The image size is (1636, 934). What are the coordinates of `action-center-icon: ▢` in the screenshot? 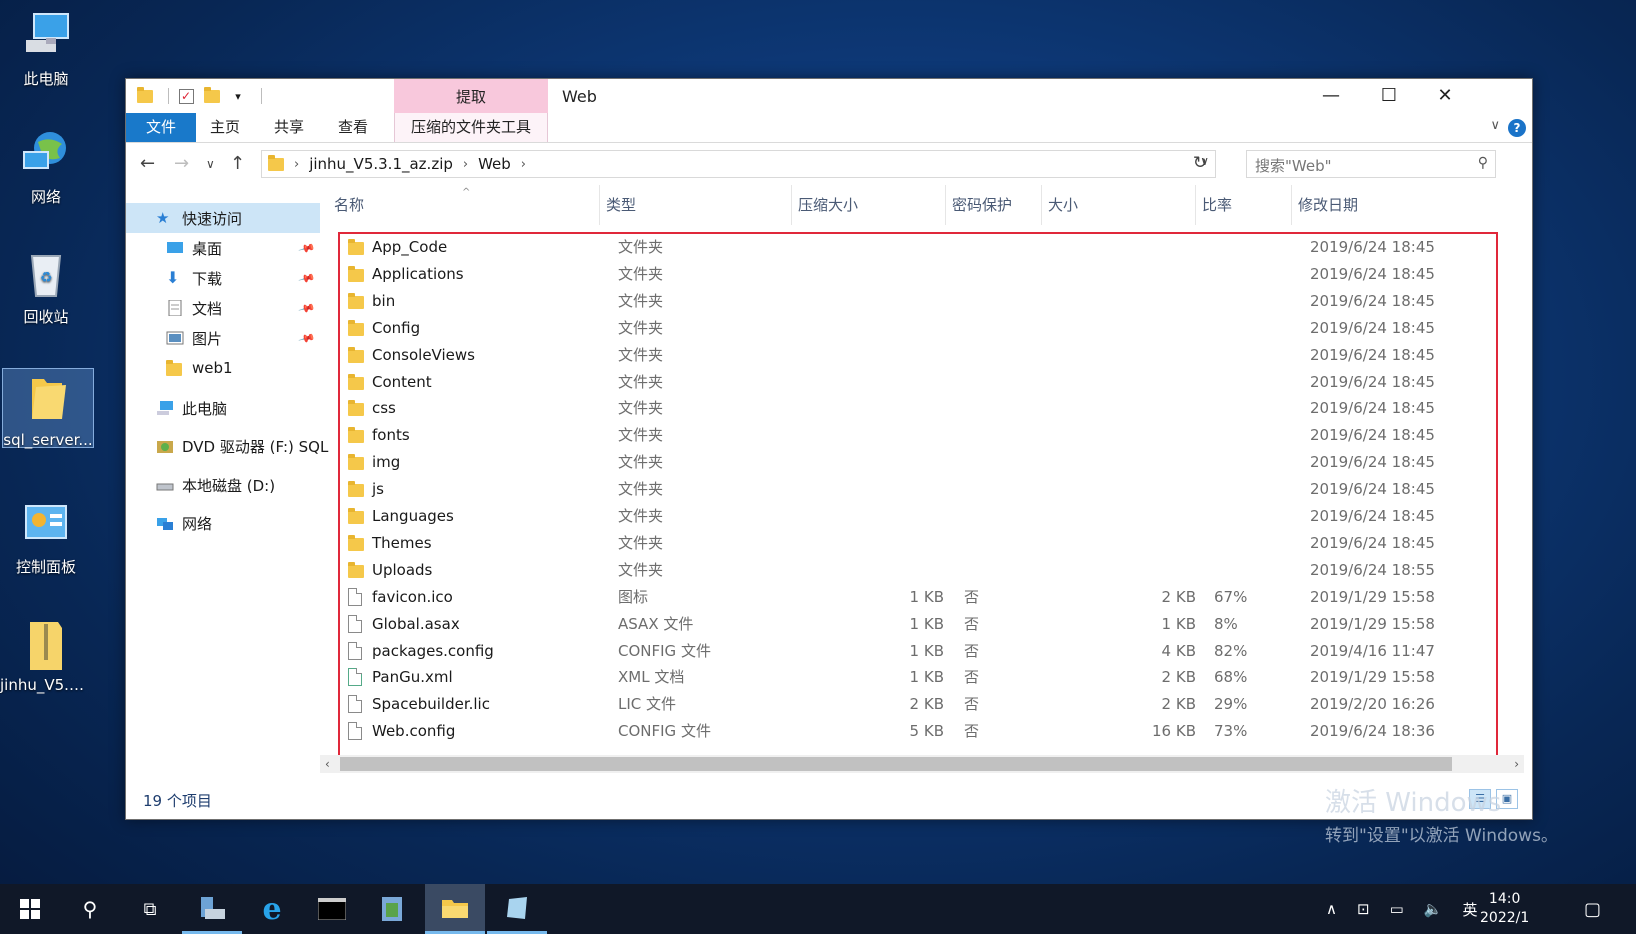 It's located at (1592, 909).